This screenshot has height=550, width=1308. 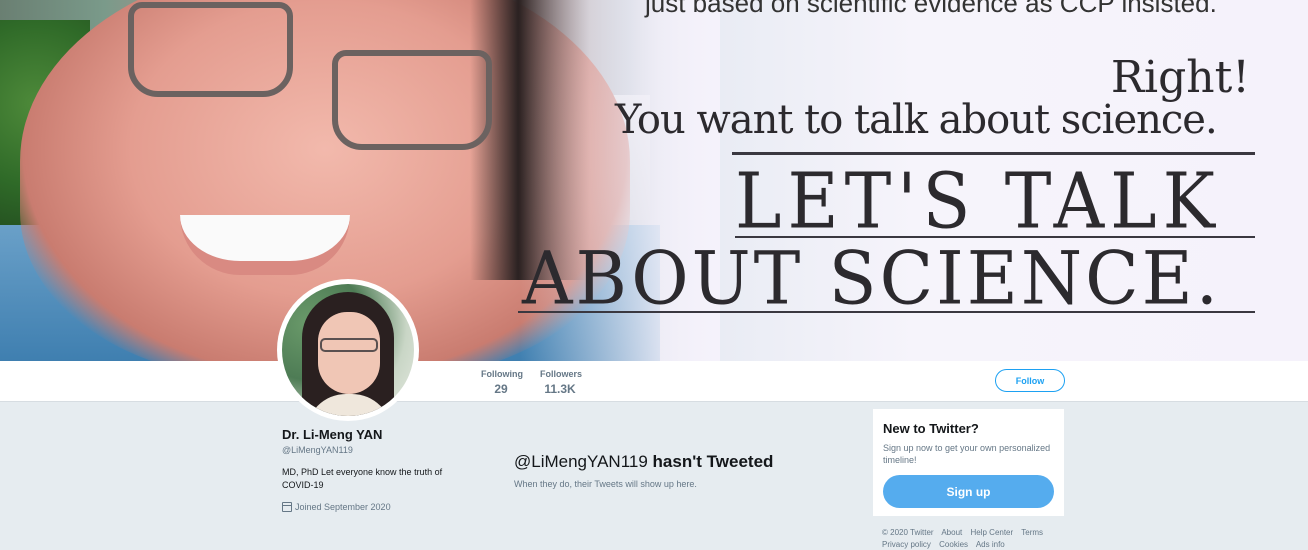 What do you see at coordinates (501, 389) in the screenshot?
I see `following-count: 29` at bounding box center [501, 389].